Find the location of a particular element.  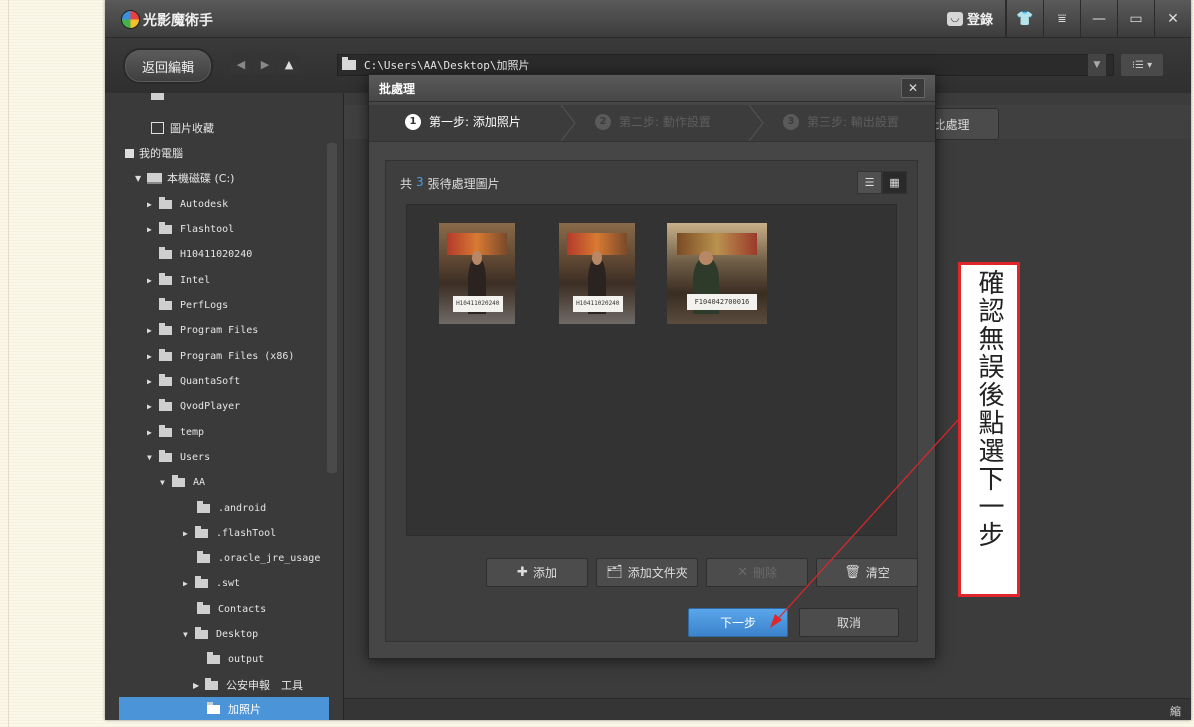

tree-item-aa: ▼ AA is located at coordinates (182, 482).